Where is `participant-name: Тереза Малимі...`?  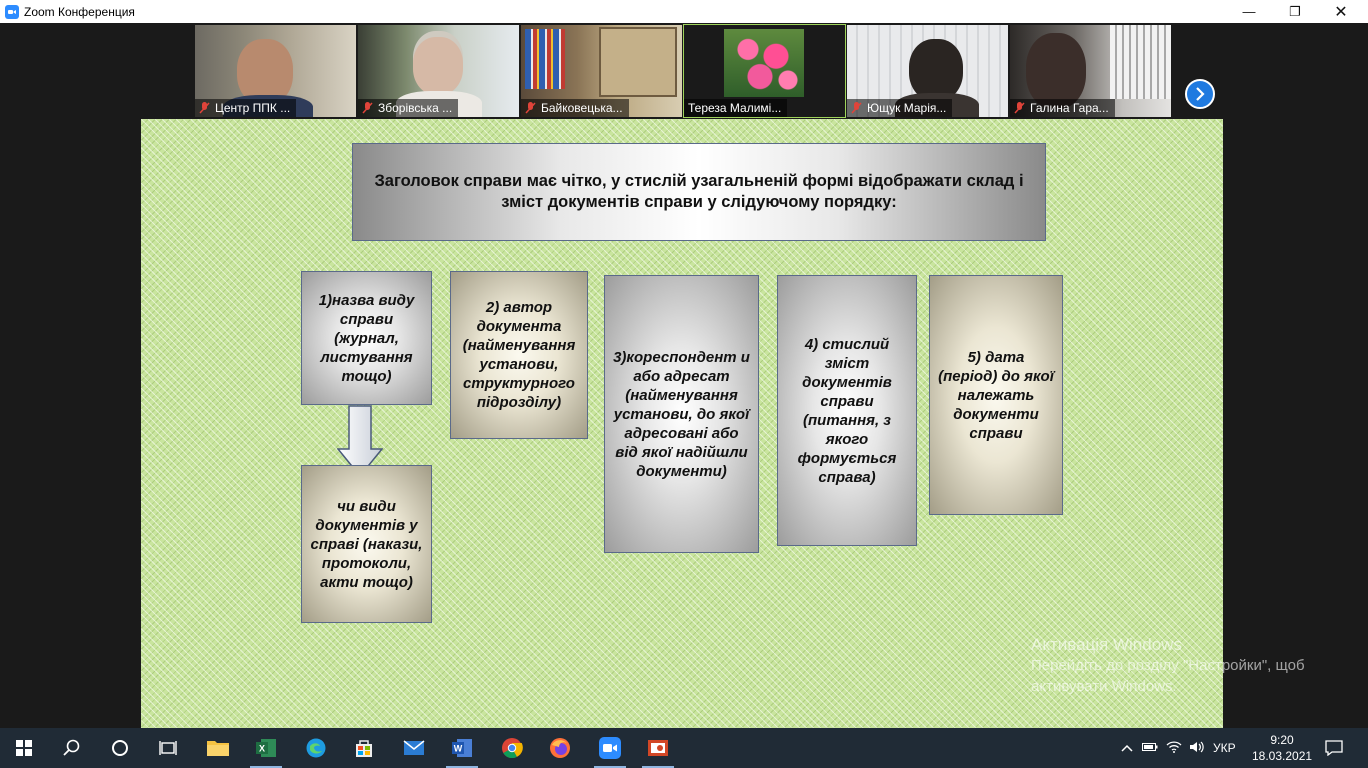 participant-name: Тереза Малимі... is located at coordinates (736, 108).